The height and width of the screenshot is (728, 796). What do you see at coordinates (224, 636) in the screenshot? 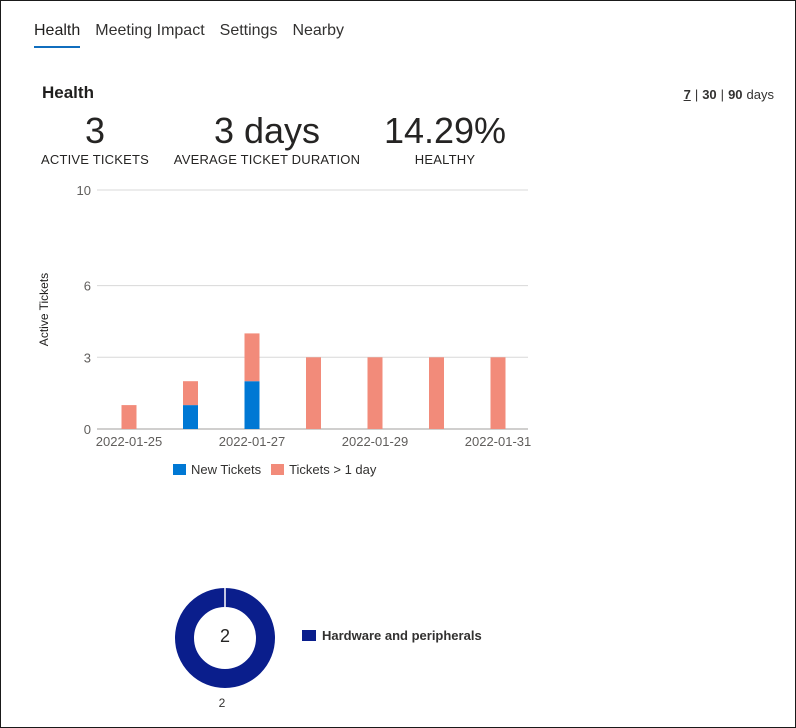
I see `donut-center-label: 2` at bounding box center [224, 636].